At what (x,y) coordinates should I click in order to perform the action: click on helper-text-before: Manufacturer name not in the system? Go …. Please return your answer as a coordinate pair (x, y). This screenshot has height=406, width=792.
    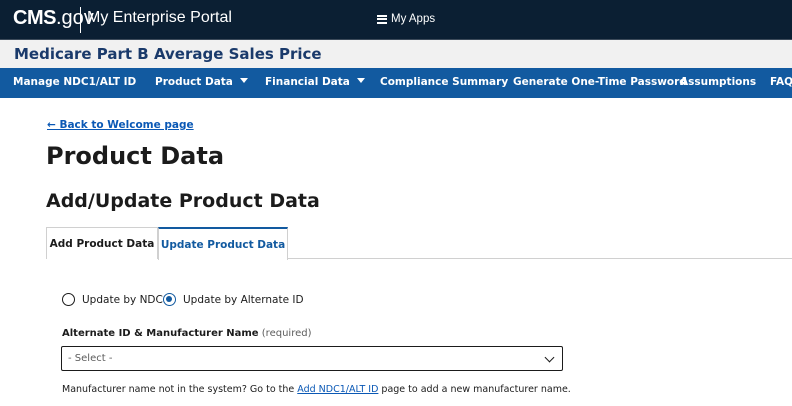
    Looking at the image, I should click on (180, 389).